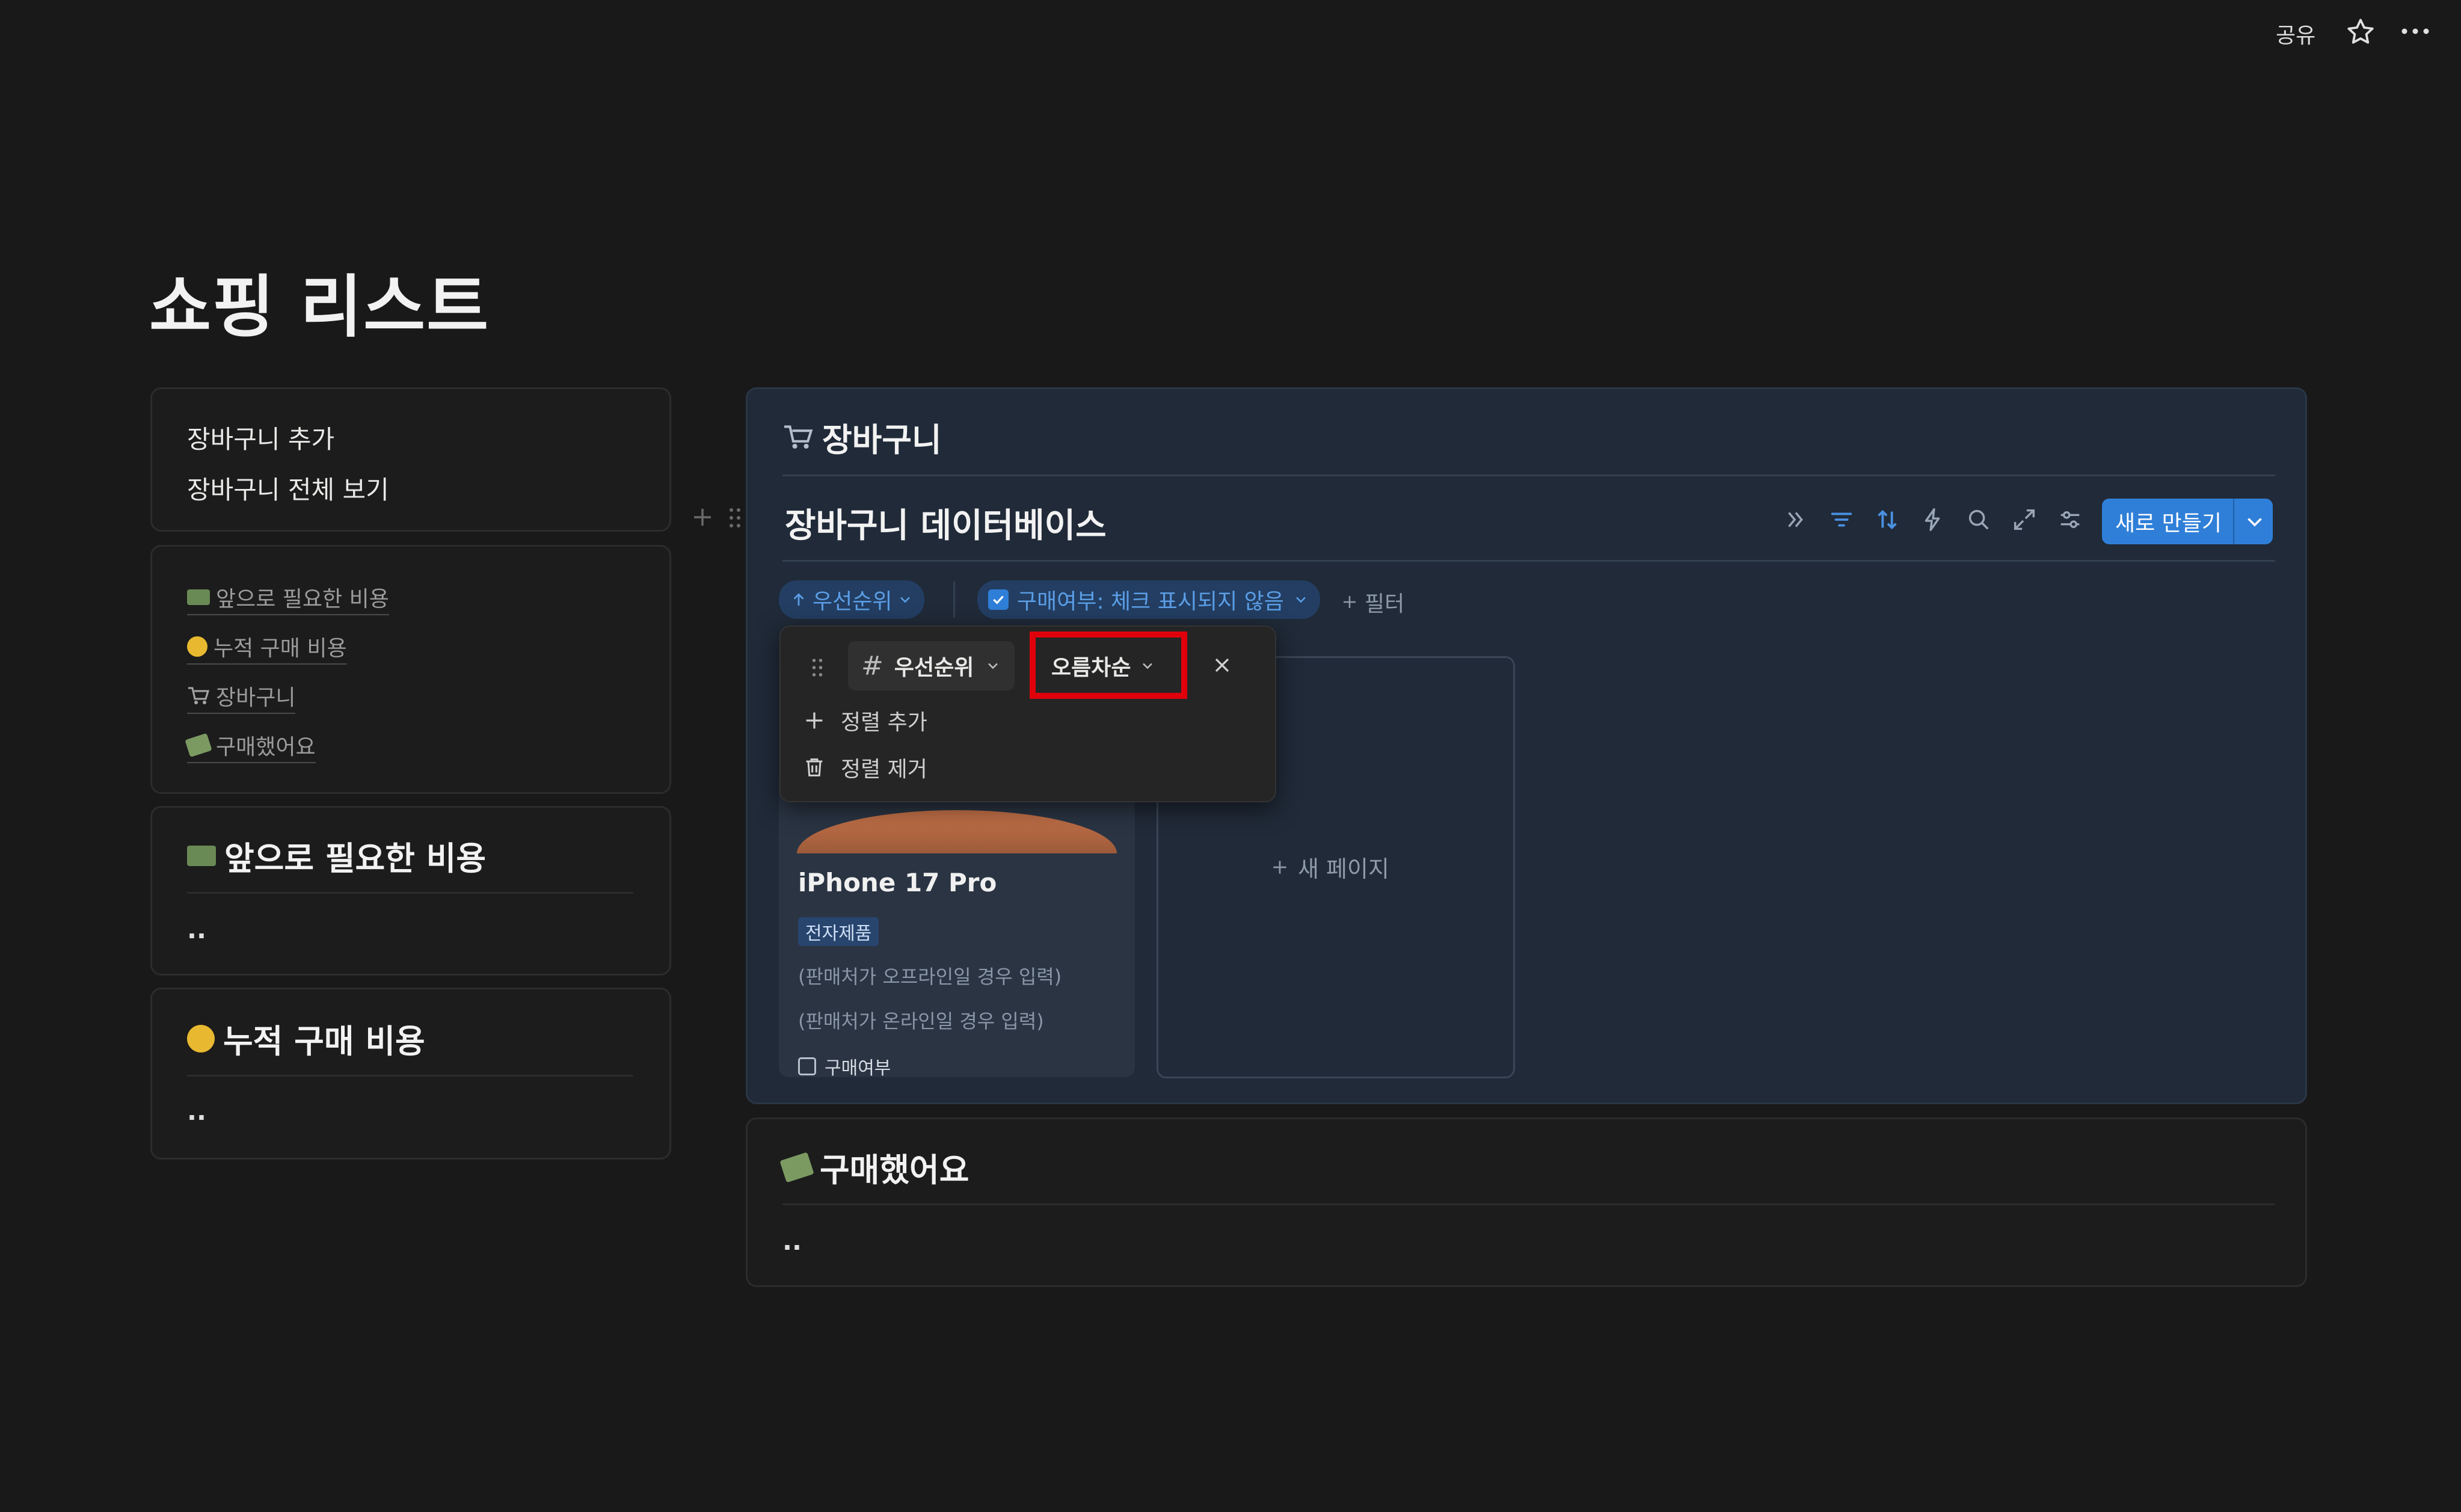 The image size is (2461, 1512). Describe the element at coordinates (266, 748) in the screenshot. I see `toc-label: 구매했어요` at that location.